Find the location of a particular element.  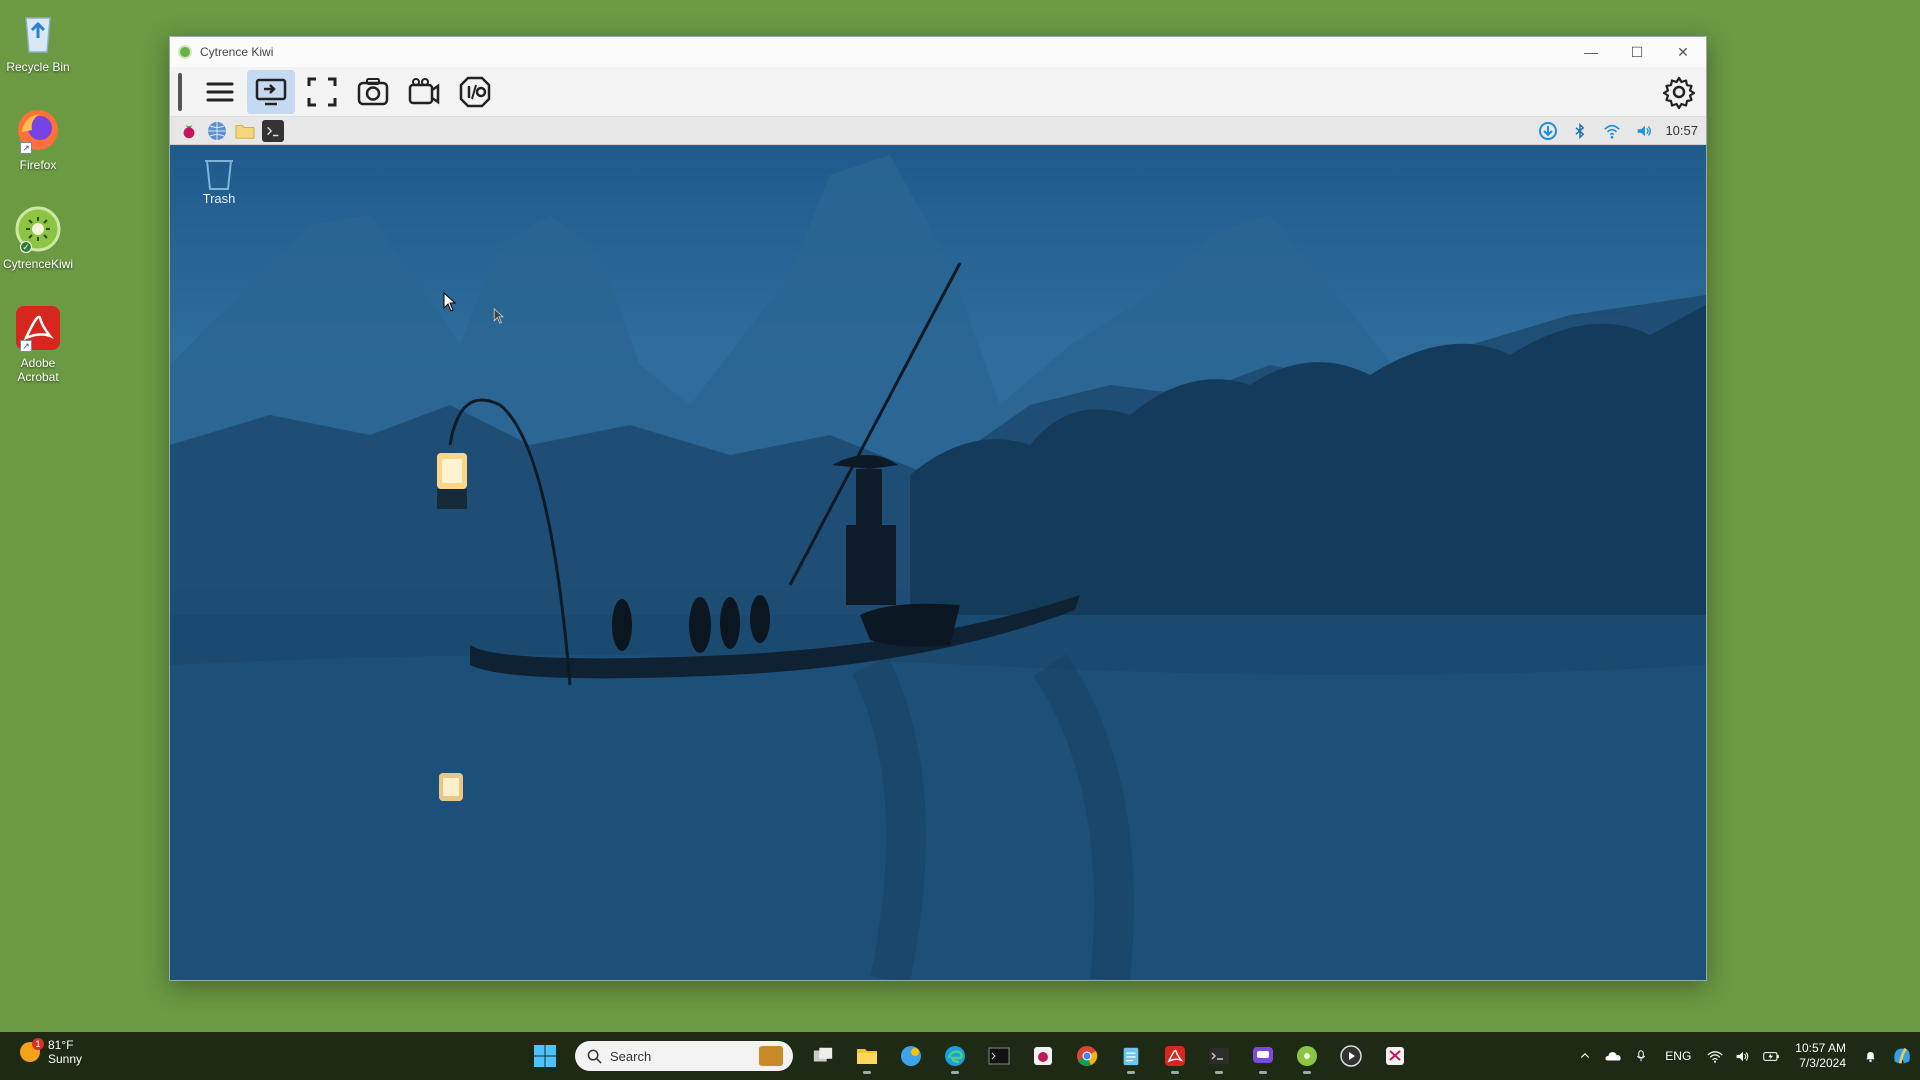

settings-icon is located at coordinates (1679, 92).